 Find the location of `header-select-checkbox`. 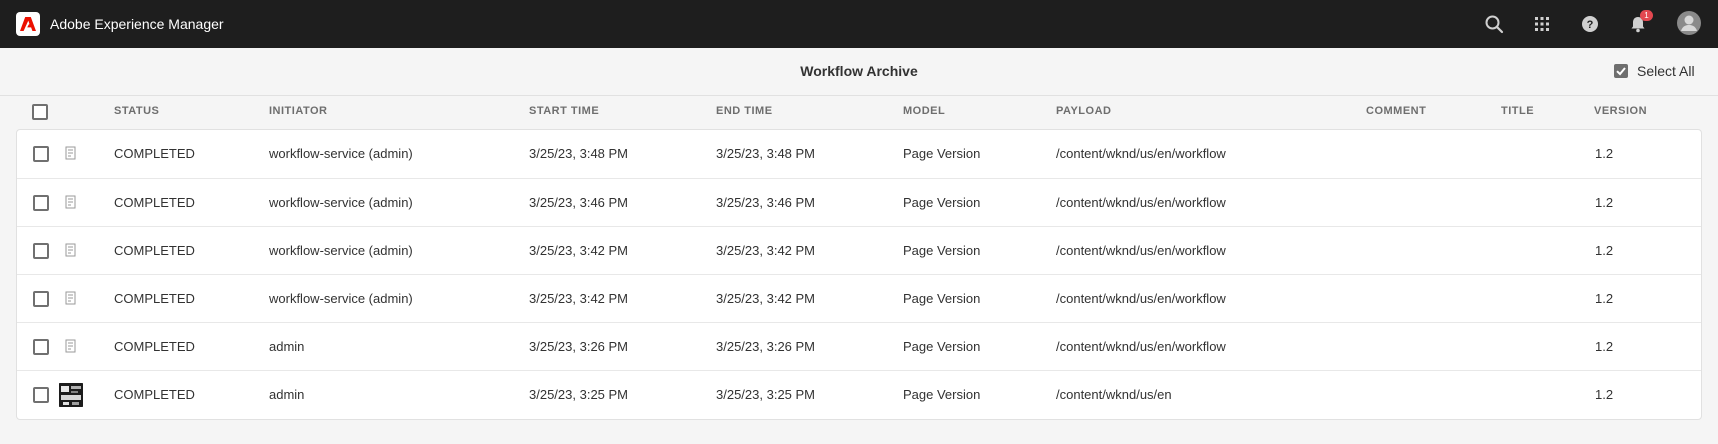

header-select-checkbox is located at coordinates (40, 112).